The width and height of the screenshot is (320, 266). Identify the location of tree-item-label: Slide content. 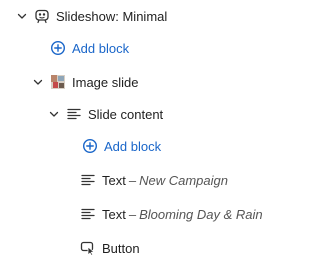
(126, 114).